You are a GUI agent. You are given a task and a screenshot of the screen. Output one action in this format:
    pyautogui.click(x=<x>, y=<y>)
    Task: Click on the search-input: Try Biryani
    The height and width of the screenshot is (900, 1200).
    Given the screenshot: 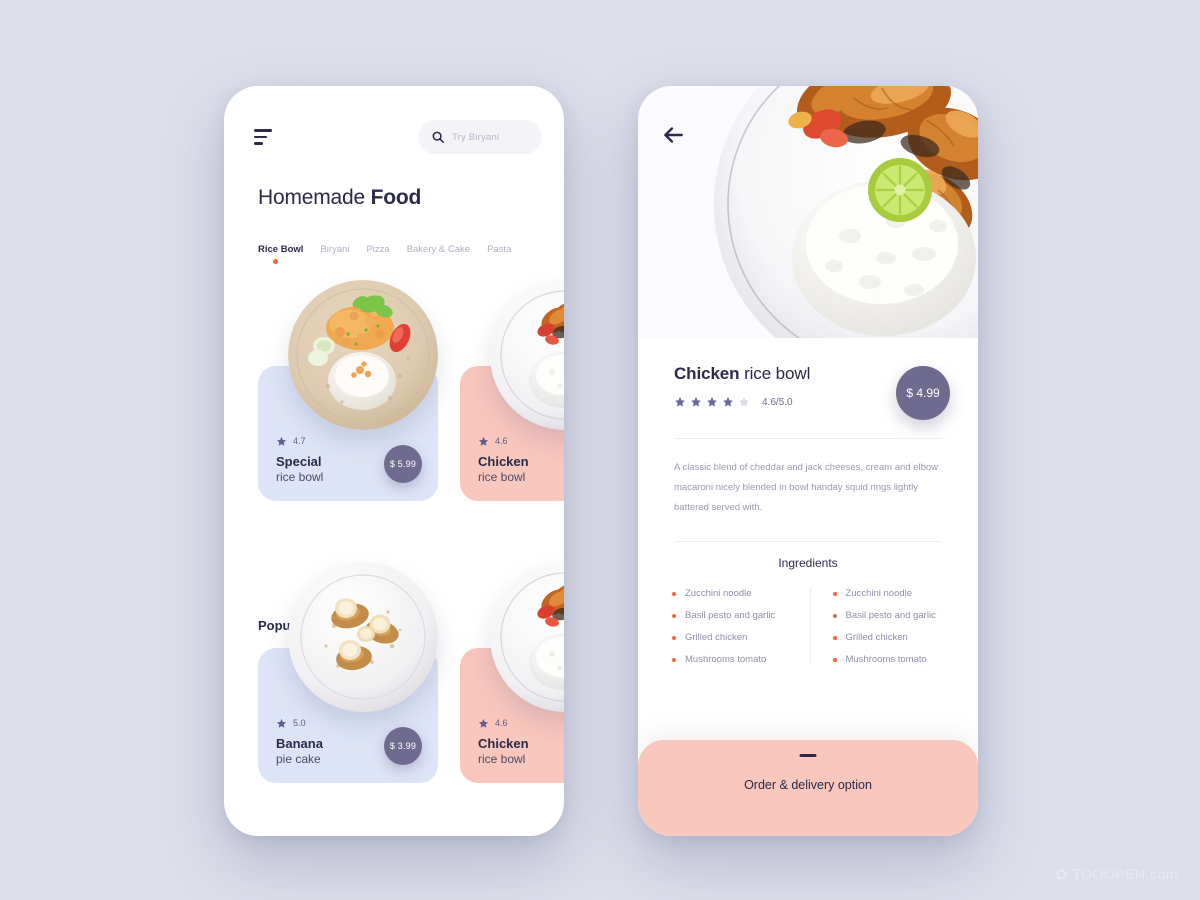 What is the action you would take?
    pyautogui.click(x=480, y=137)
    